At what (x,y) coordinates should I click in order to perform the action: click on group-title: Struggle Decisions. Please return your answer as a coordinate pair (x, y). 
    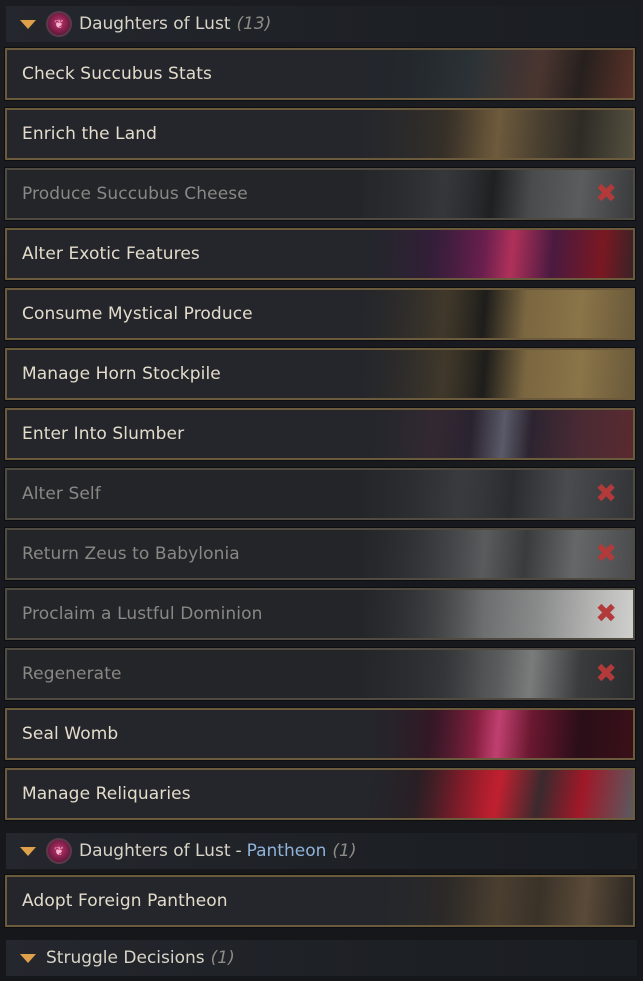
    Looking at the image, I should click on (125, 958).